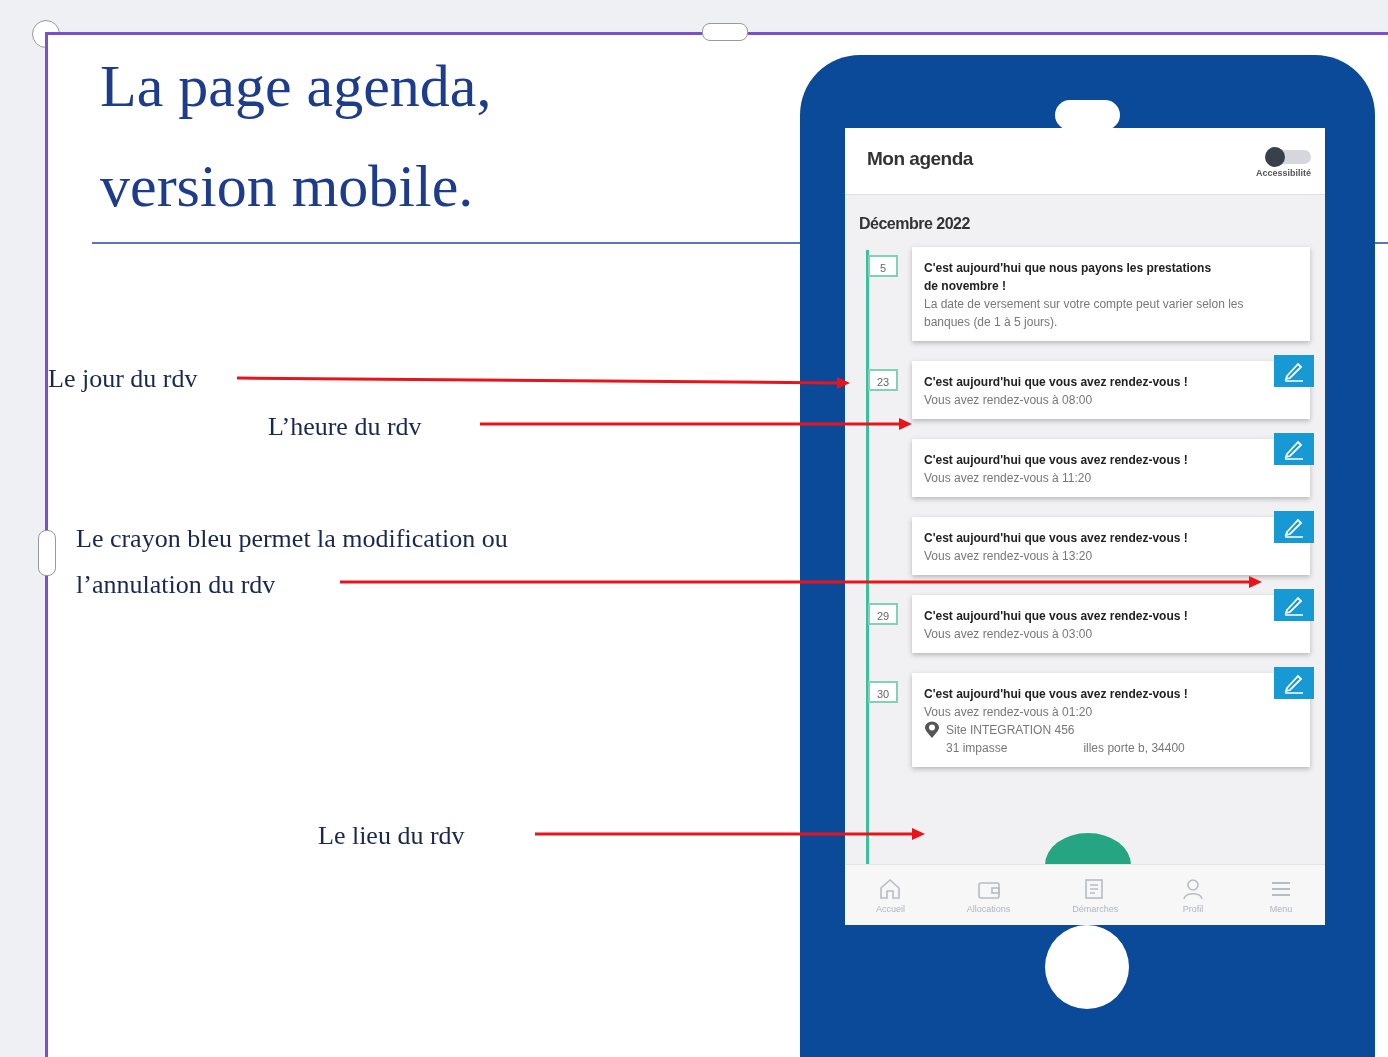 The image size is (1388, 1057). Describe the element at coordinates (1193, 895) in the screenshot. I see `nav-item: Profil` at that location.